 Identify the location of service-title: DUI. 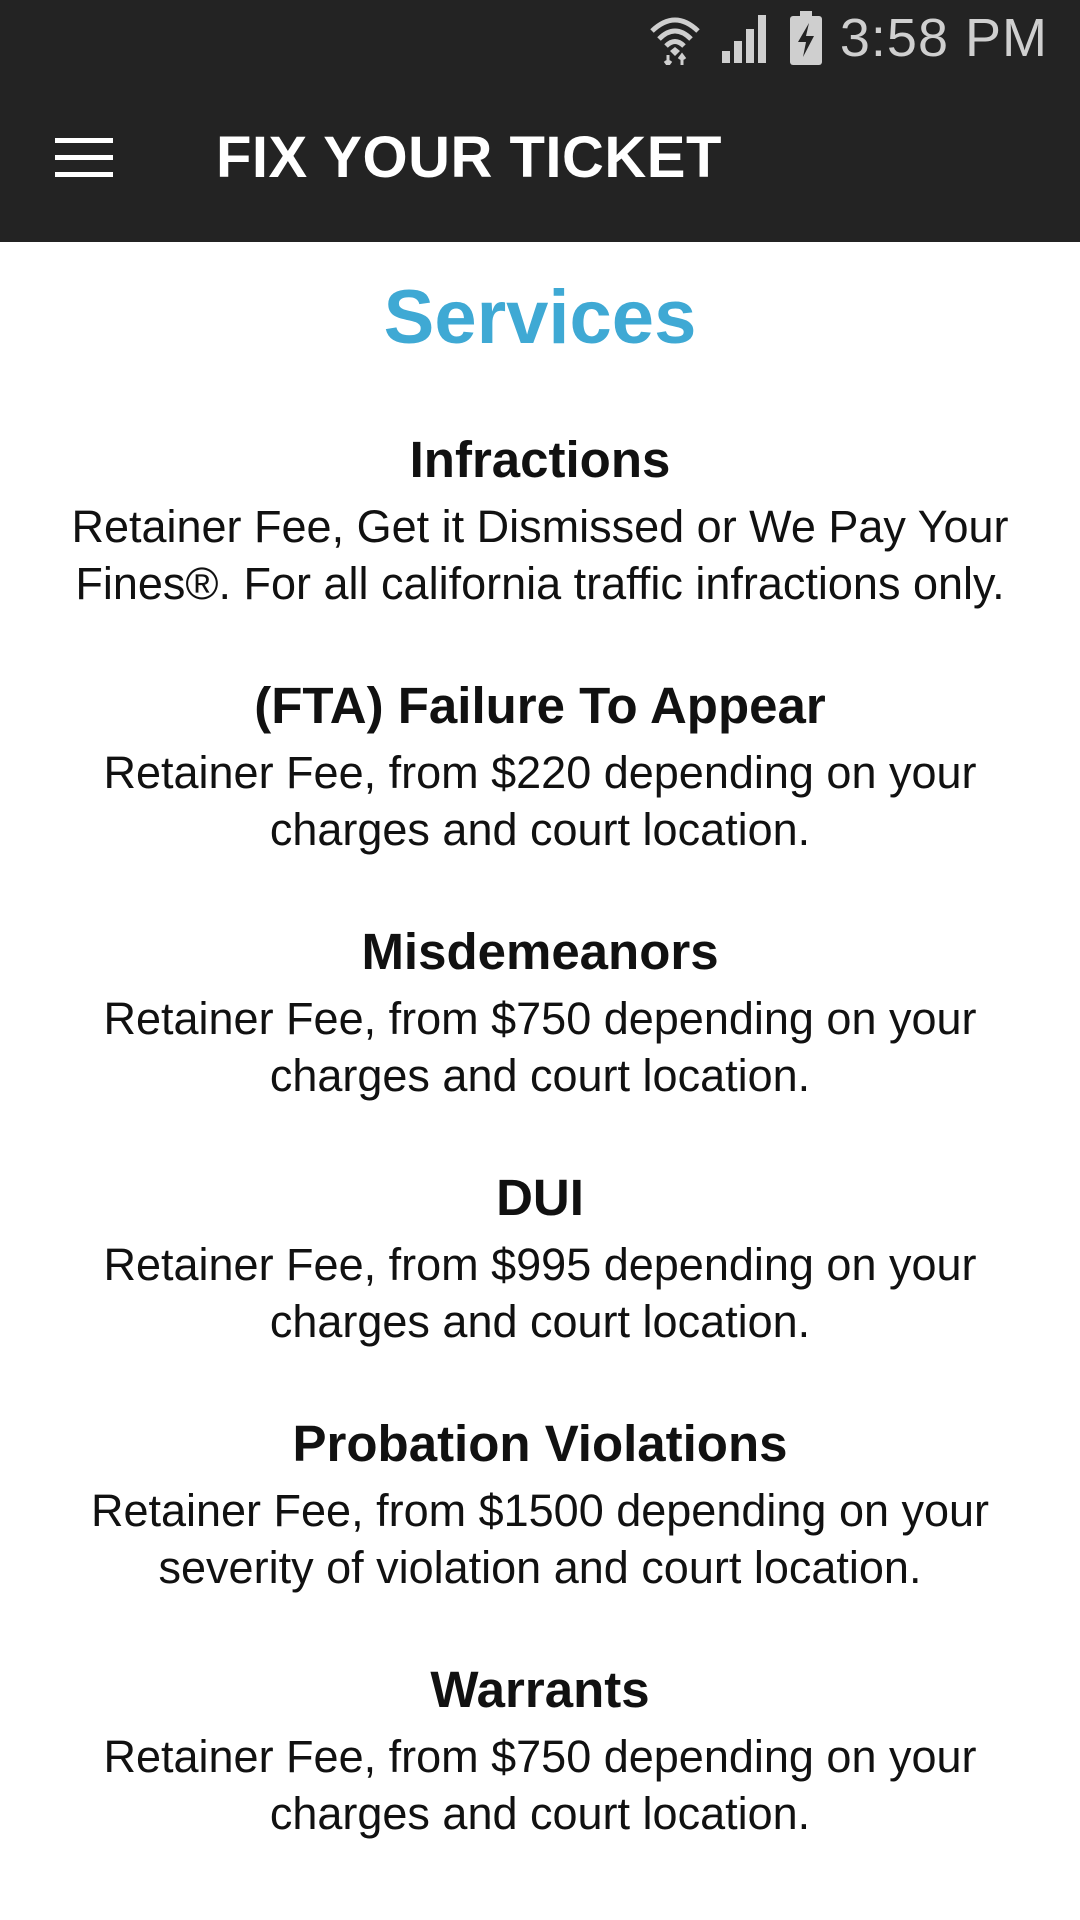
(540, 1197).